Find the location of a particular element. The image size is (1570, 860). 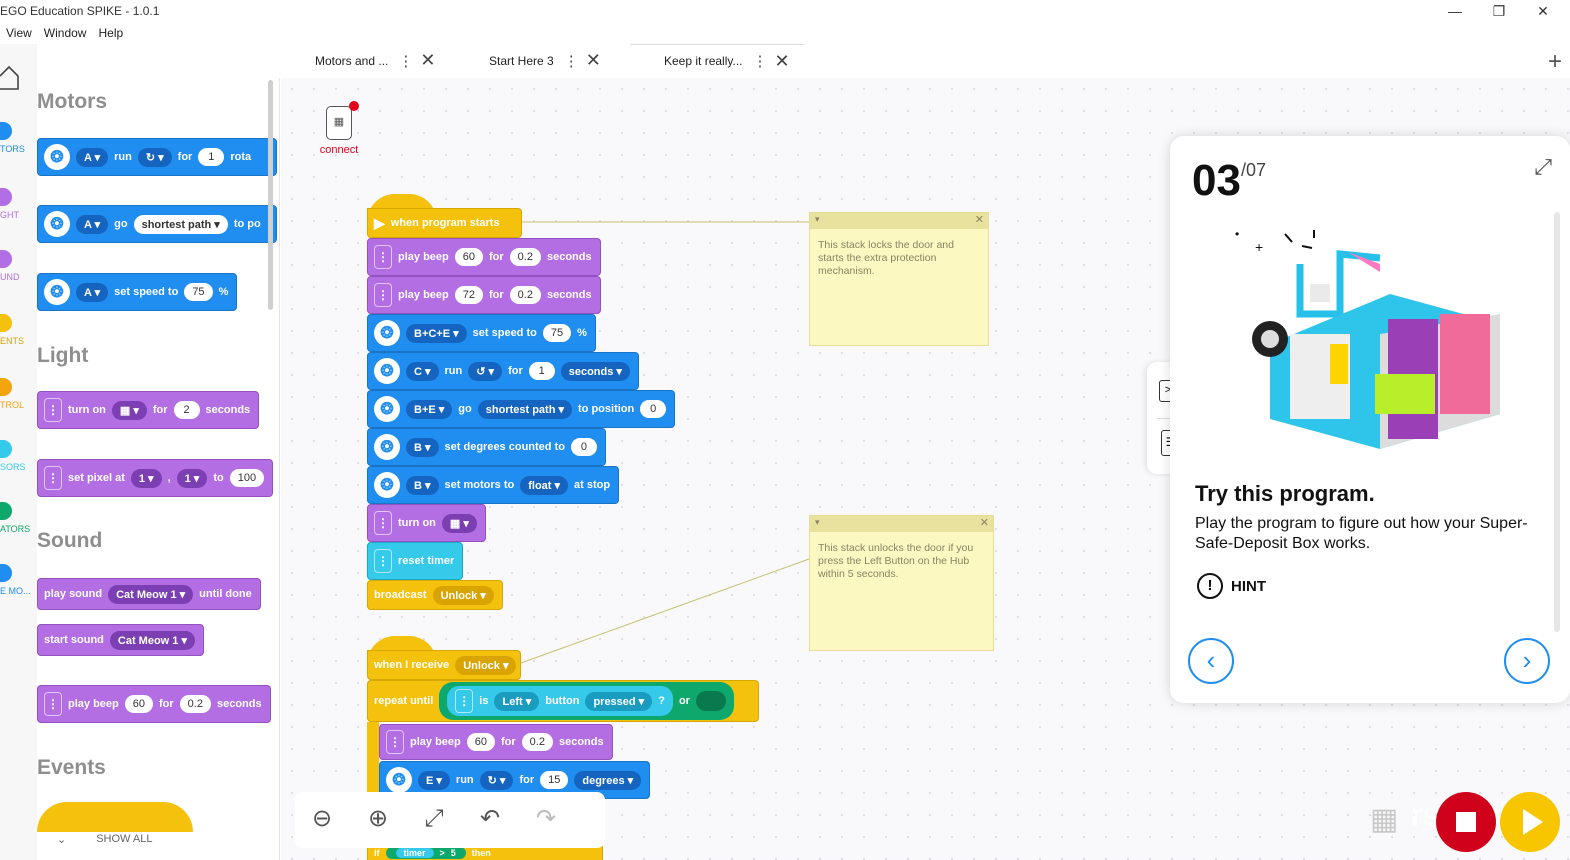

undo-icon: ↶ is located at coordinates (490, 820).